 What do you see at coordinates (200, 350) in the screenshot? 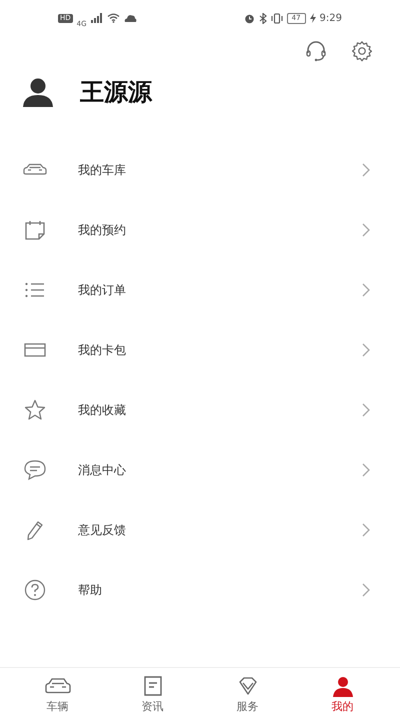
I see `menu-item: 我的卡包` at bounding box center [200, 350].